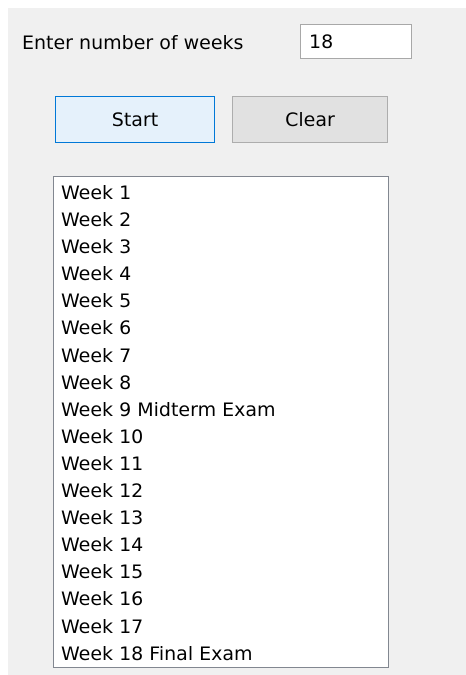 The height and width of the screenshot is (675, 466). Describe the element at coordinates (356, 41) in the screenshot. I see `weeks-input` at that location.